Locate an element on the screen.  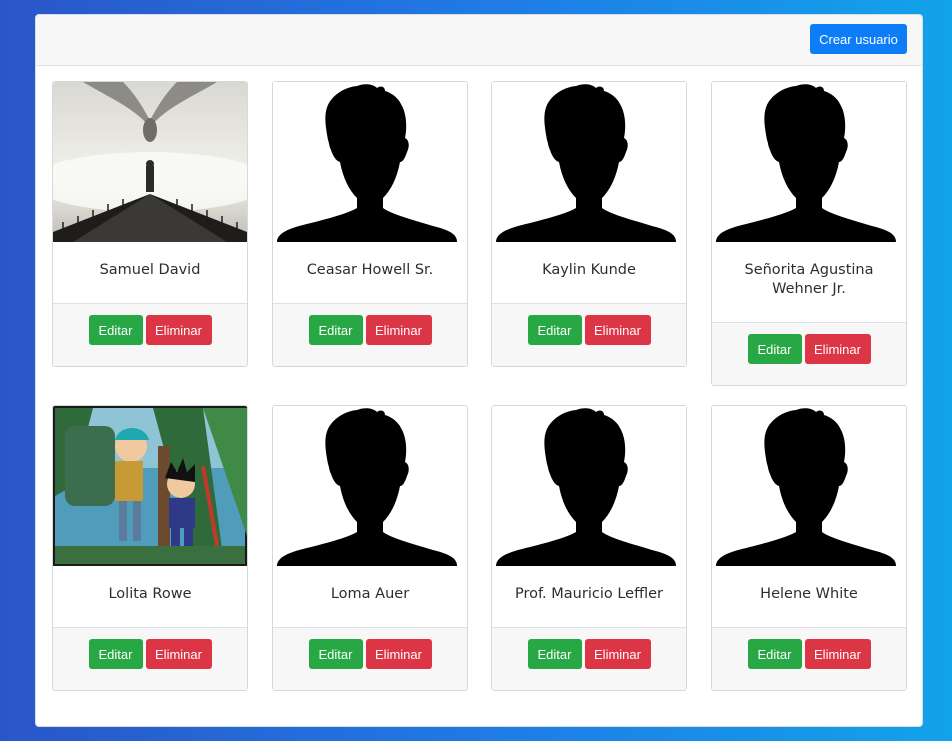
user-card: Samuel David Editar Eliminar is located at coordinates (150, 224).